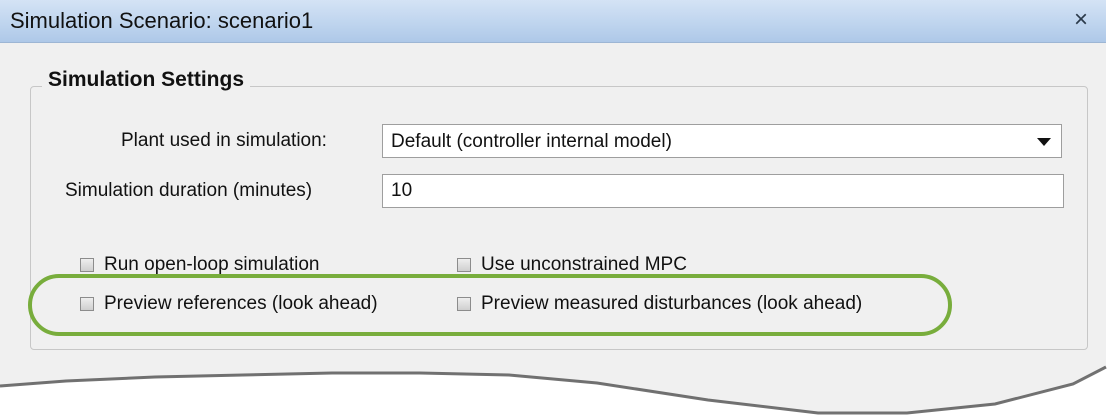 Image resolution: width=1118 pixels, height=417 pixels. I want to click on plant-dropdown: Default (controller internal model), so click(722, 141).